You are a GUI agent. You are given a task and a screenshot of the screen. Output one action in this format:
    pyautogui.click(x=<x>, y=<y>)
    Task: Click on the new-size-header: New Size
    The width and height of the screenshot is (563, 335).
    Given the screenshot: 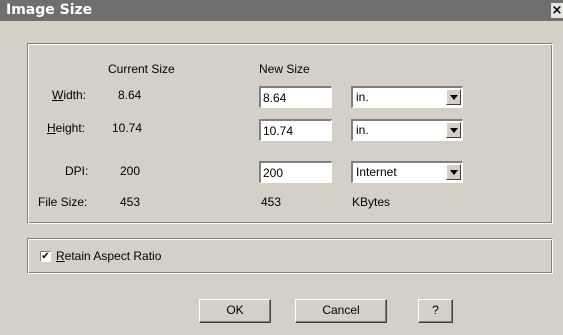 What is the action you would take?
    pyautogui.click(x=284, y=69)
    